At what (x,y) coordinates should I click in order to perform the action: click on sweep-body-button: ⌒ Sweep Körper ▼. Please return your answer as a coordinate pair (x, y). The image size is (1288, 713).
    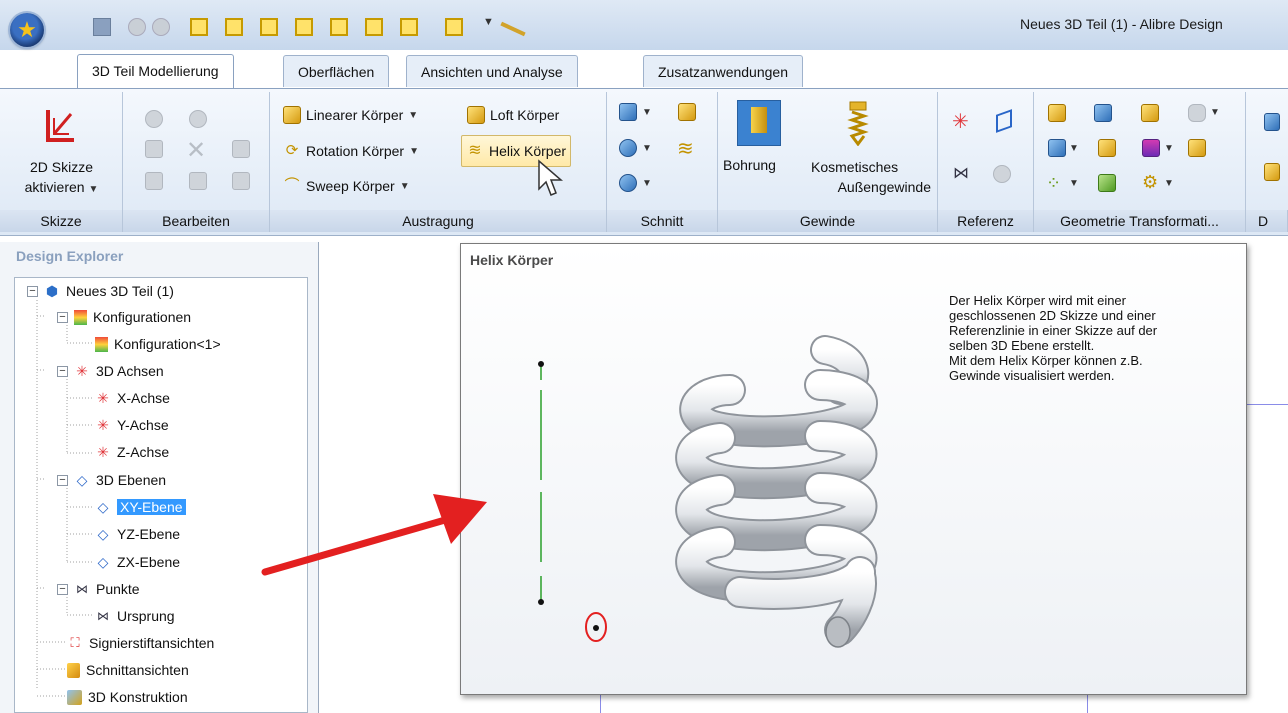
    Looking at the image, I should click on (346, 186).